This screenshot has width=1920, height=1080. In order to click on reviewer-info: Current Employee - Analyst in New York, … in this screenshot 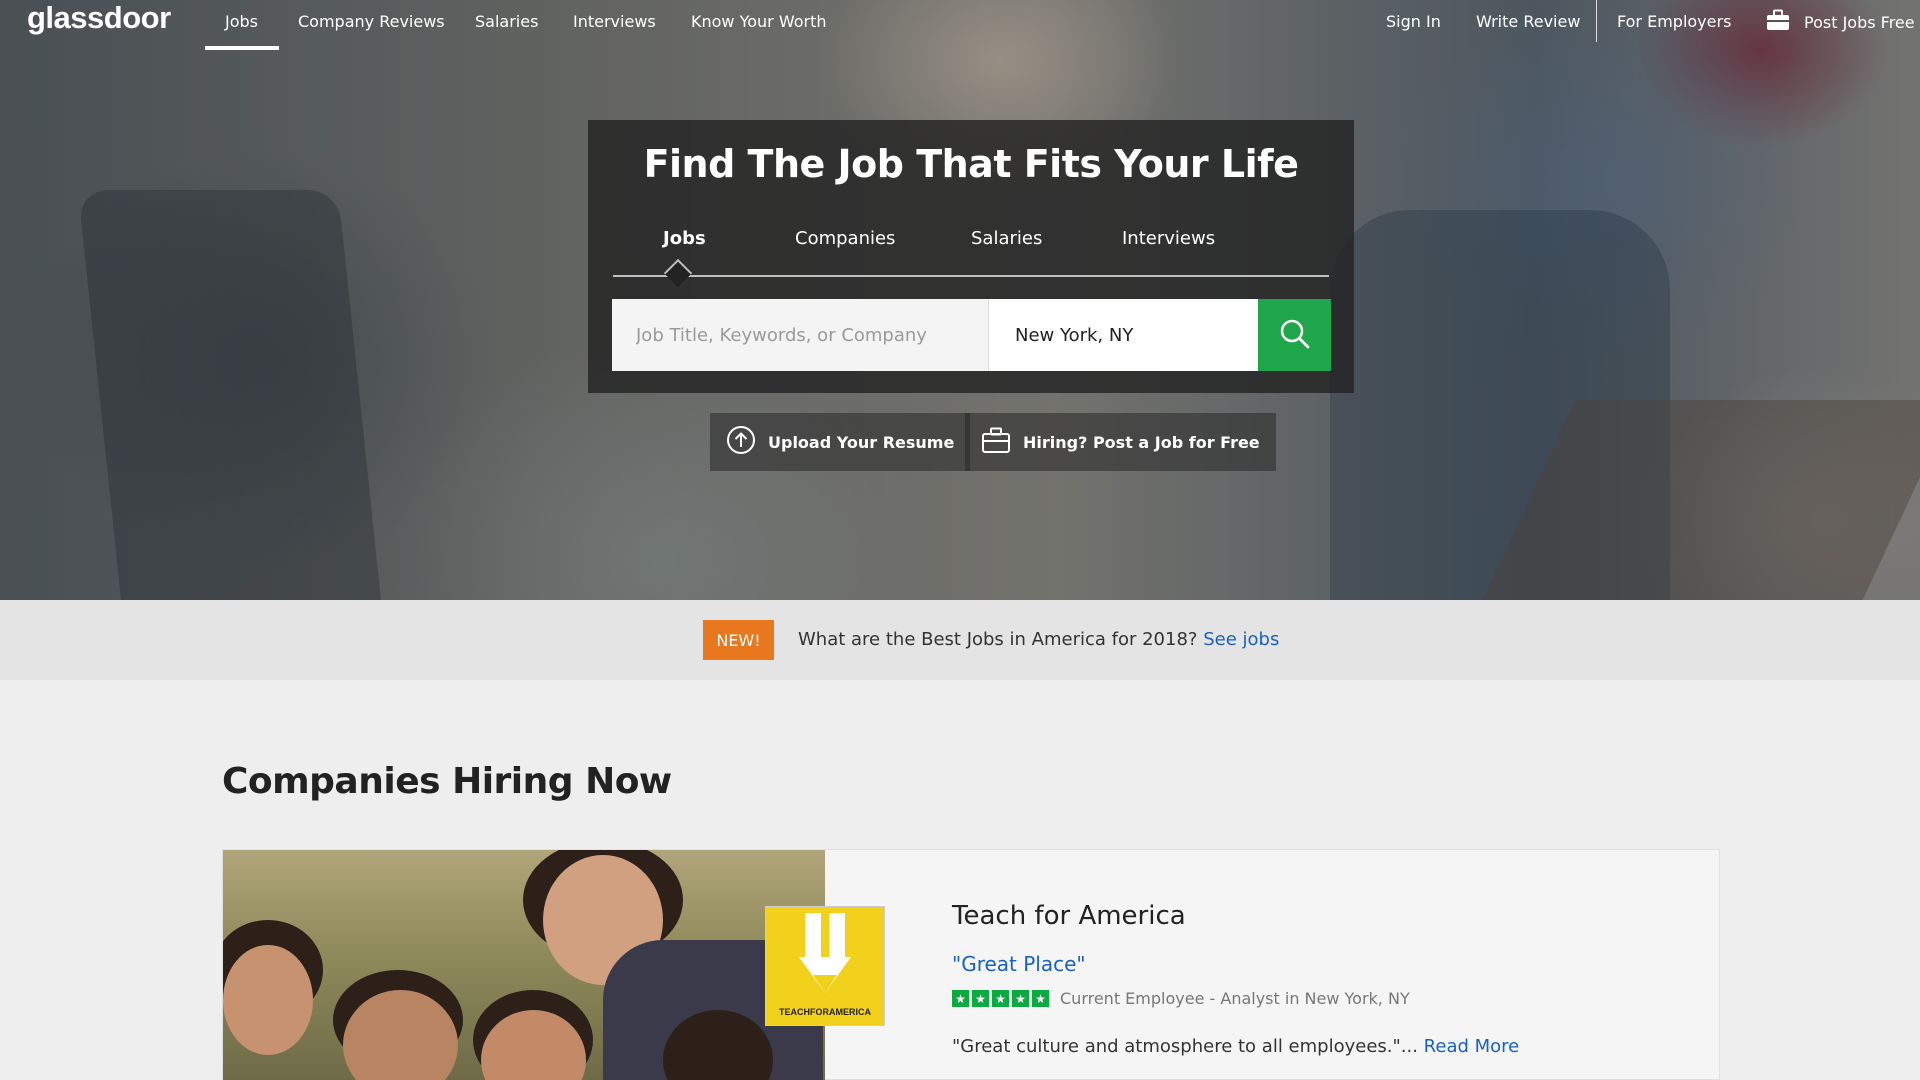, I will do `click(1235, 998)`.